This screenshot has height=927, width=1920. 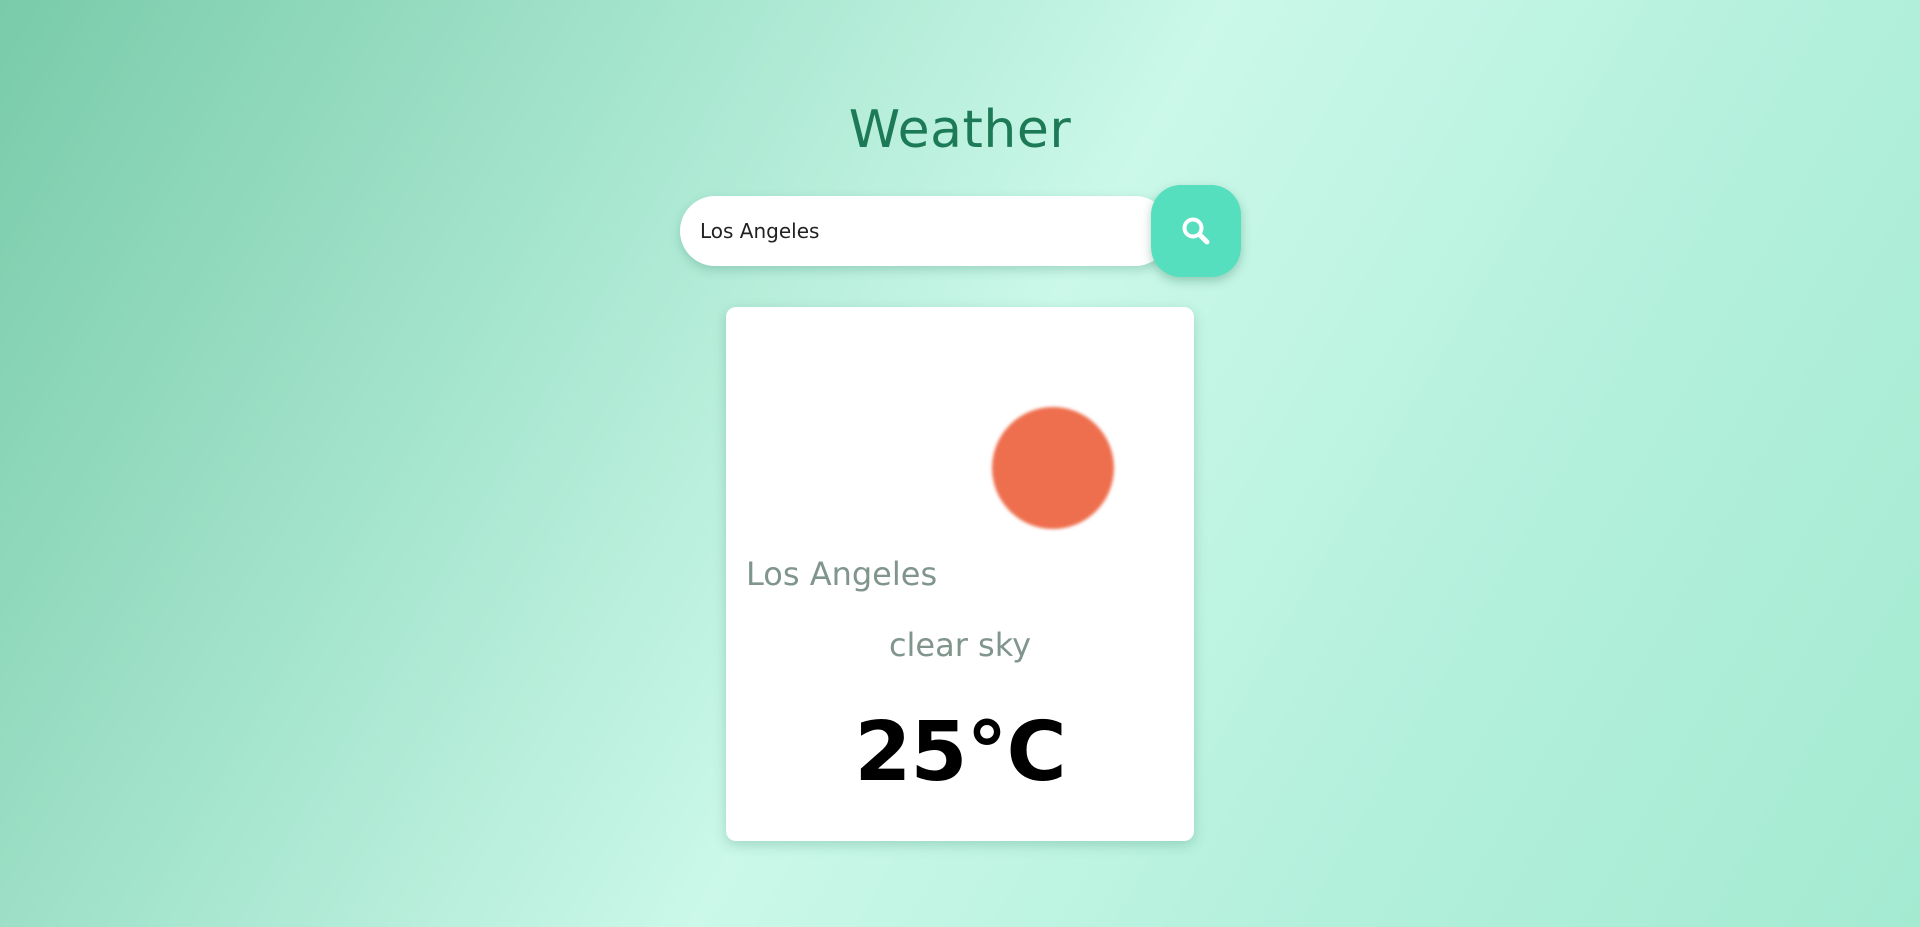 I want to click on temperature: 25°C, so click(x=960, y=752).